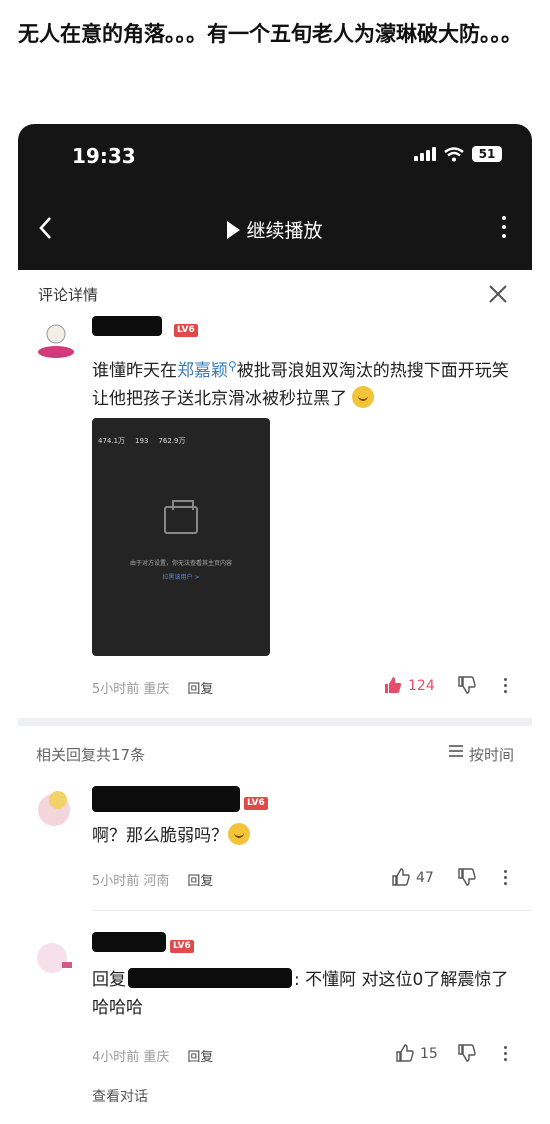 The height and width of the screenshot is (1124, 550). I want to click on sort-button: 按时间, so click(481, 754).